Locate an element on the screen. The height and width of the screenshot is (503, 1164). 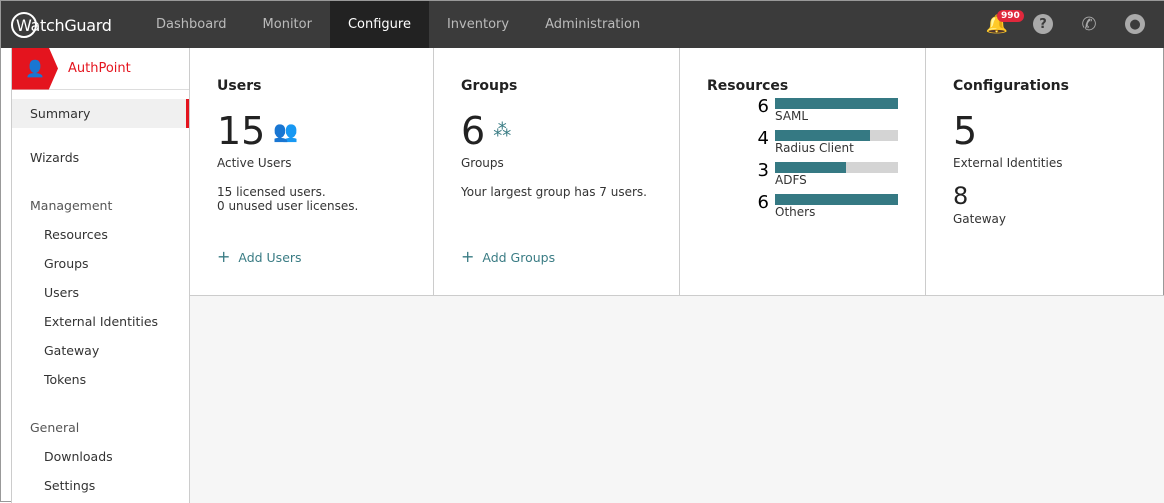
gateway-count: 8 is located at coordinates (961, 196).